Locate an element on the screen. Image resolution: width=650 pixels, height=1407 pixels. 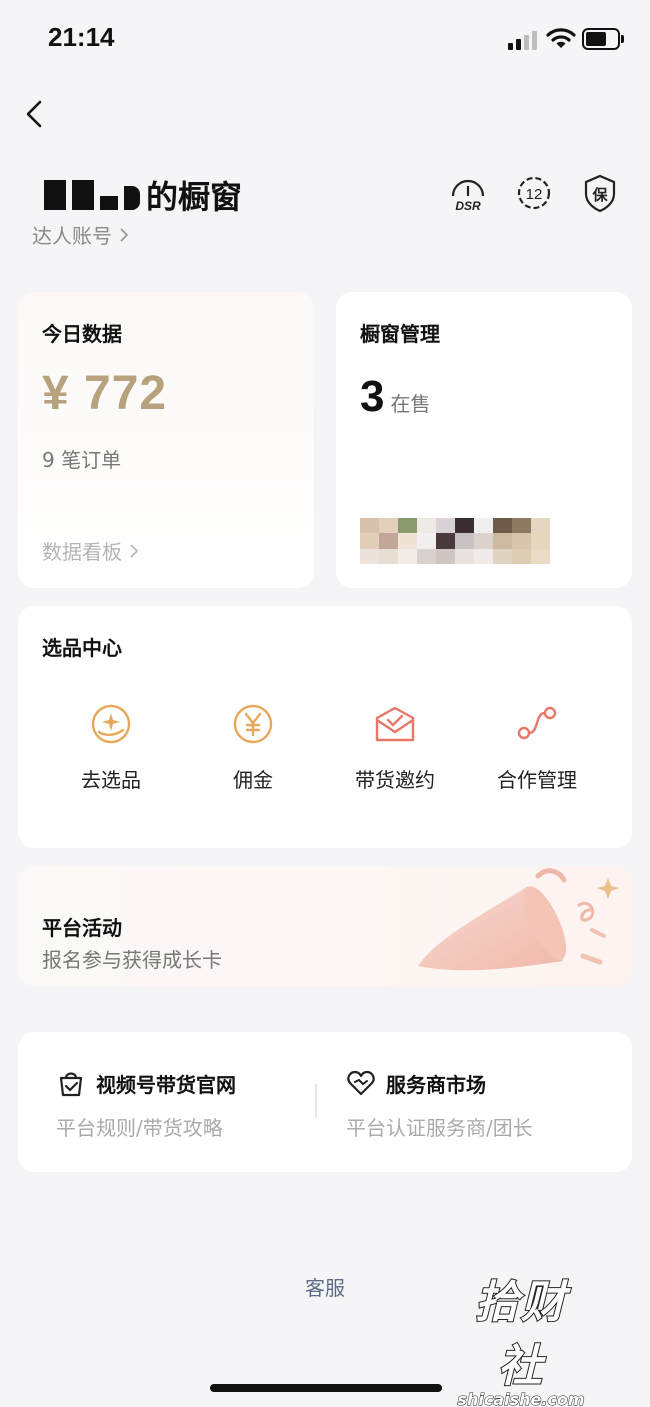
platform-activity-title: 平台活动 is located at coordinates (82, 928).